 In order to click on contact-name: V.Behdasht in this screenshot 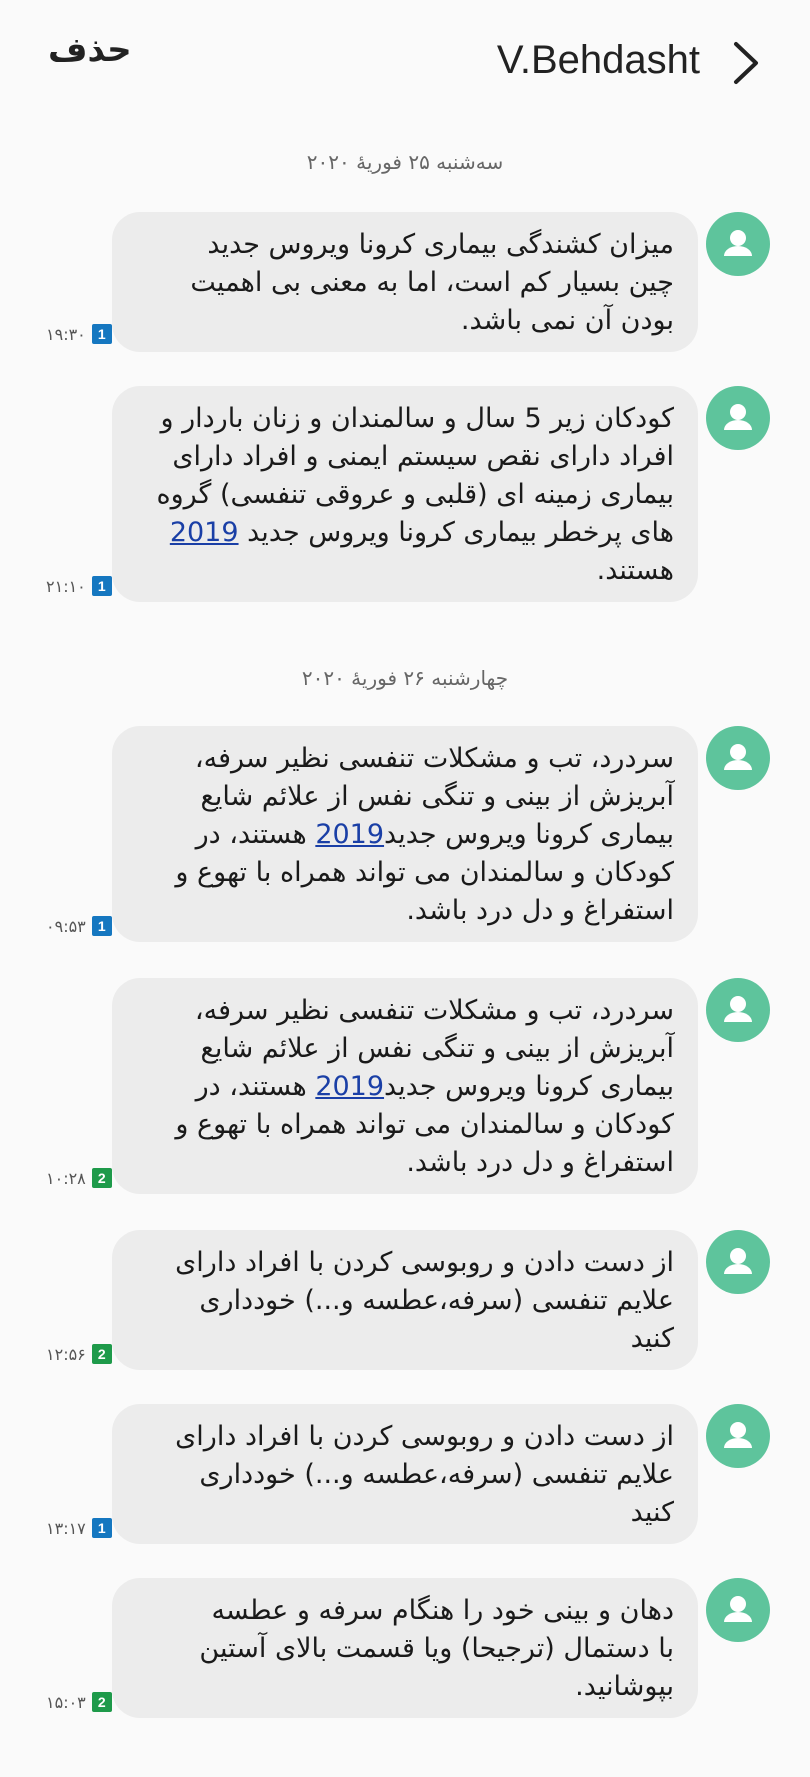, I will do `click(598, 60)`.